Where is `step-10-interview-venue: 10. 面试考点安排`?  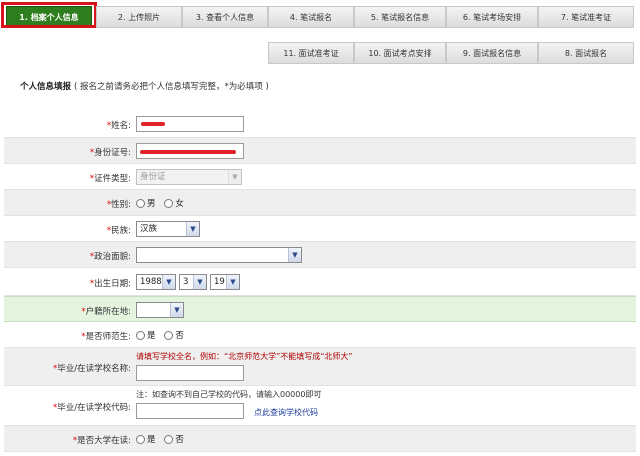
step-10-interview-venue: 10. 面试考点安排 is located at coordinates (400, 53).